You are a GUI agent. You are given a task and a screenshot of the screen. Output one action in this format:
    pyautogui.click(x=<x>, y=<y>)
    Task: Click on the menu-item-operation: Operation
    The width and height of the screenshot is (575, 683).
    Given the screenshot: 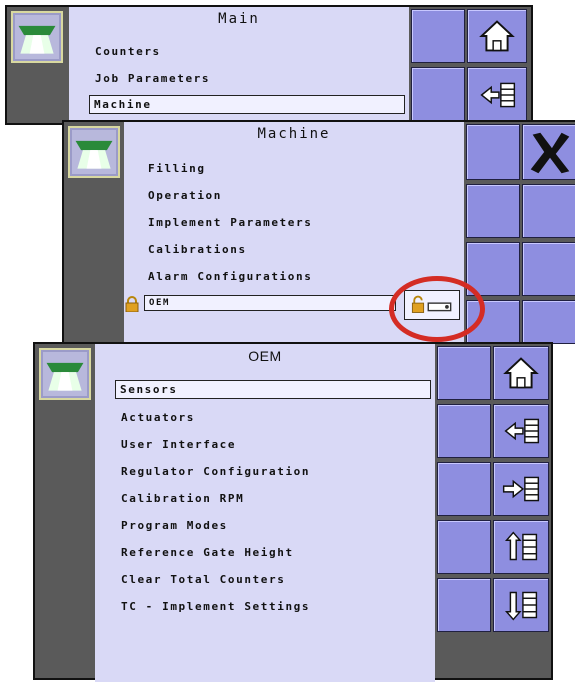 What is the action you would take?
    pyautogui.click(x=185, y=195)
    